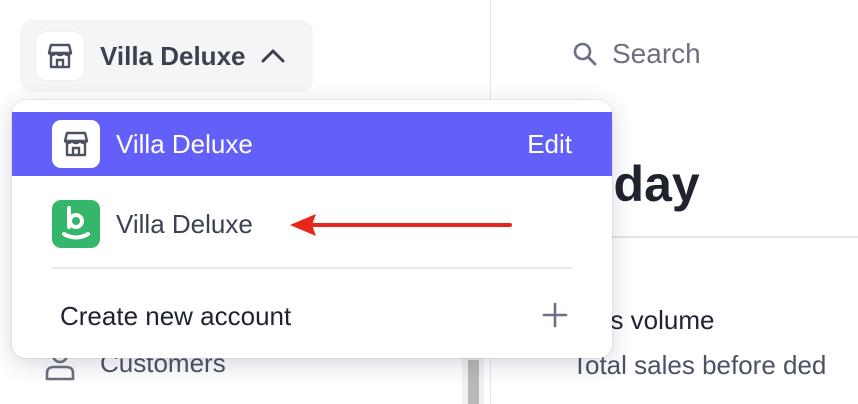 The width and height of the screenshot is (858, 404). What do you see at coordinates (656, 53) in the screenshot?
I see `search-placeholder: Search` at bounding box center [656, 53].